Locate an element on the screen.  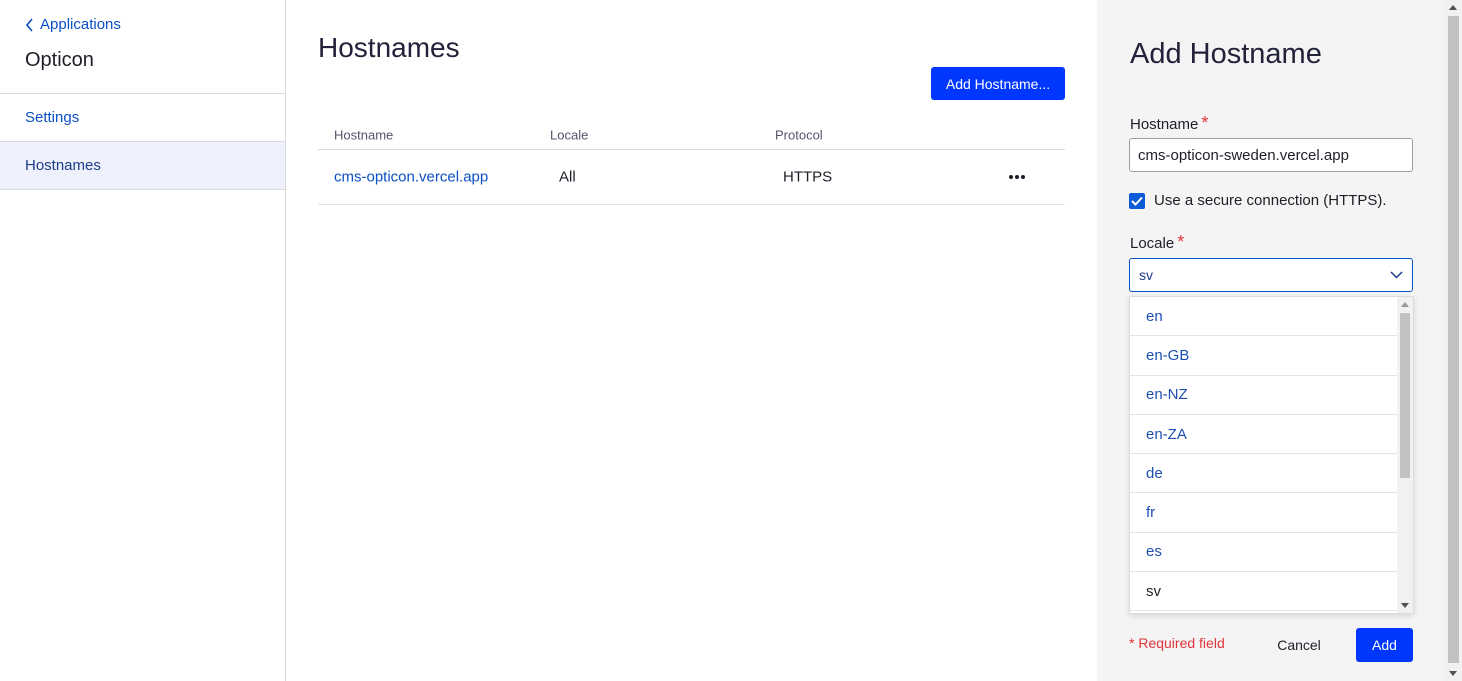
scroll-down-arrow-icon is located at coordinates (1405, 605).